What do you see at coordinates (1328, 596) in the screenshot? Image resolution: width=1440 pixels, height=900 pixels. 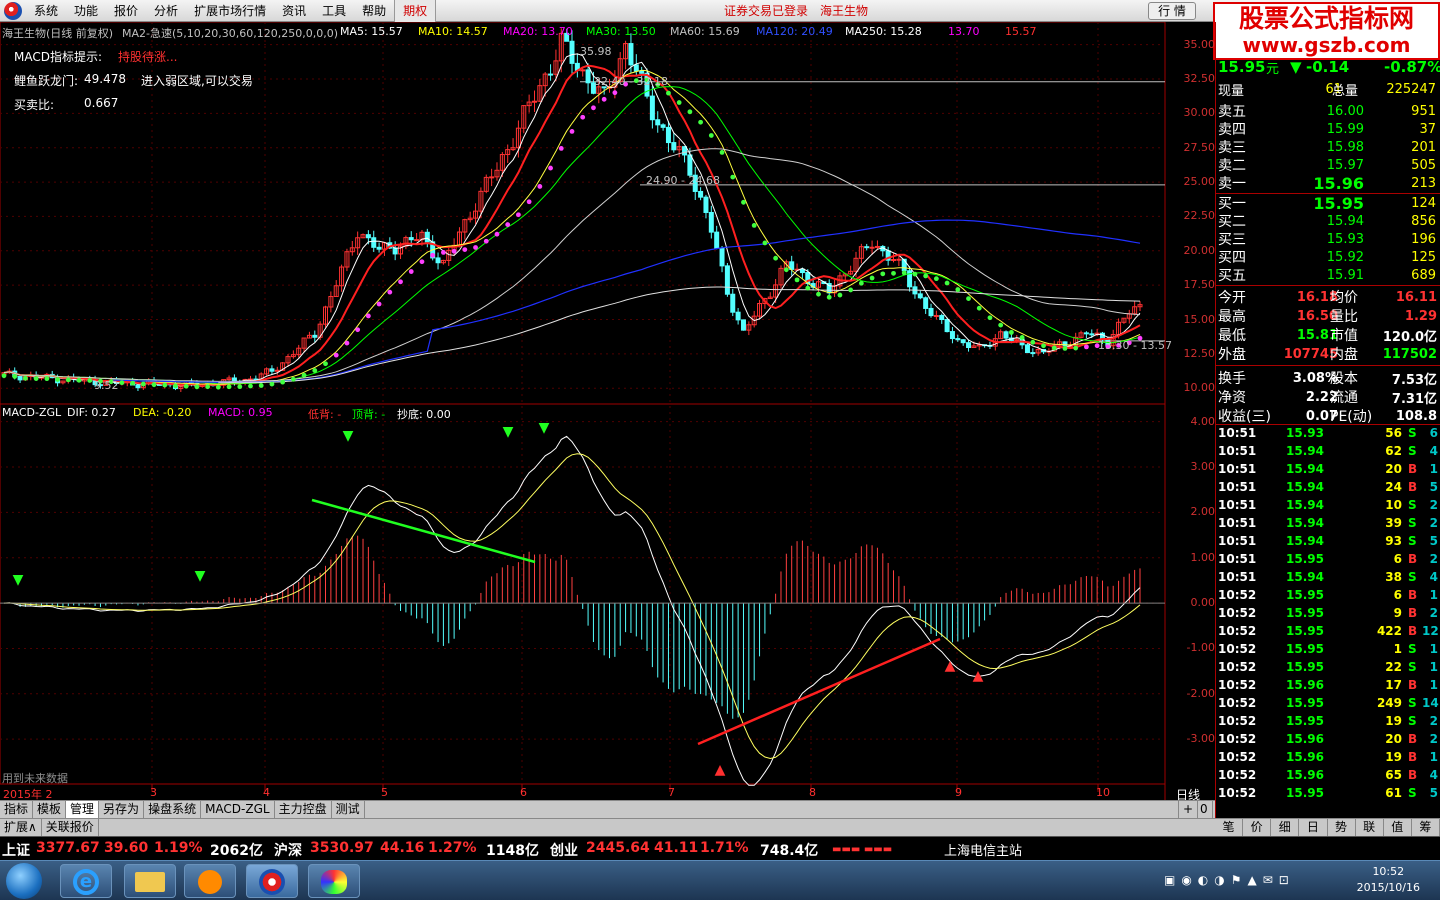 I see `tick-row: 10:52 15.95 6 B 1` at bounding box center [1328, 596].